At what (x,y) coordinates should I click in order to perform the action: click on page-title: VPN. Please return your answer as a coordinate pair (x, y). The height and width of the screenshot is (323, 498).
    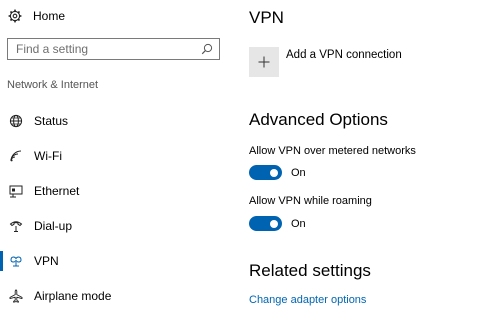
    Looking at the image, I should click on (266, 17).